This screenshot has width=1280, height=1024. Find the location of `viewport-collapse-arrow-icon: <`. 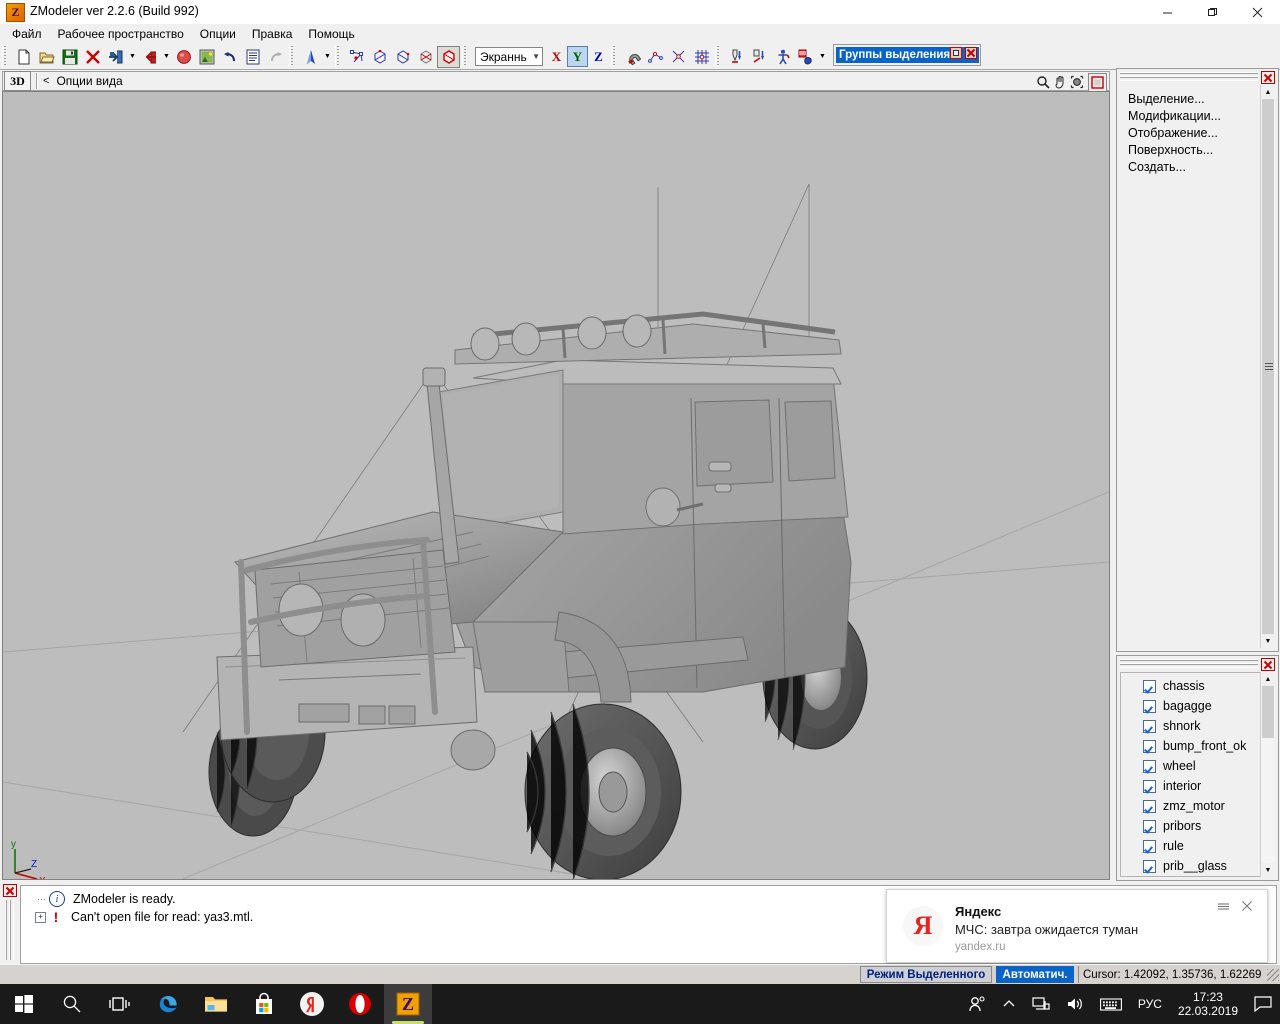

viewport-collapse-arrow-icon: < is located at coordinates (46, 81).